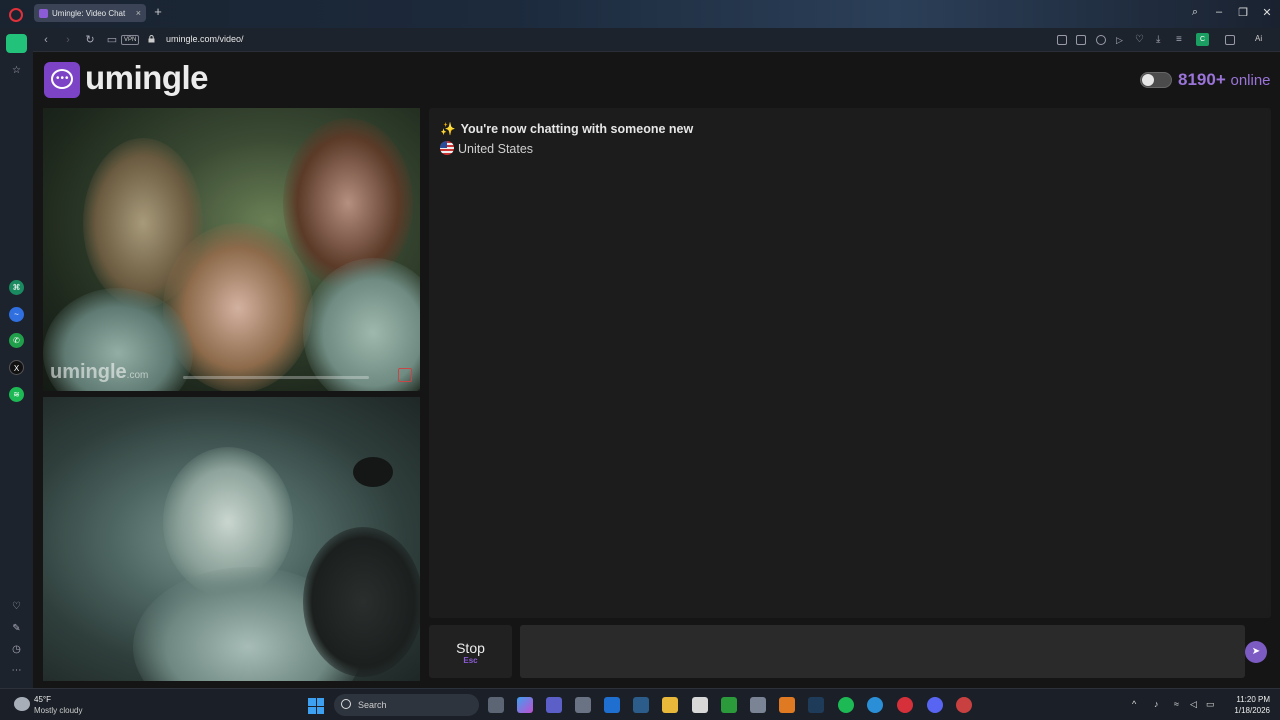 The height and width of the screenshot is (720, 1280). What do you see at coordinates (1202, 79) in the screenshot?
I see `online-count-value: 8190+` at bounding box center [1202, 79].